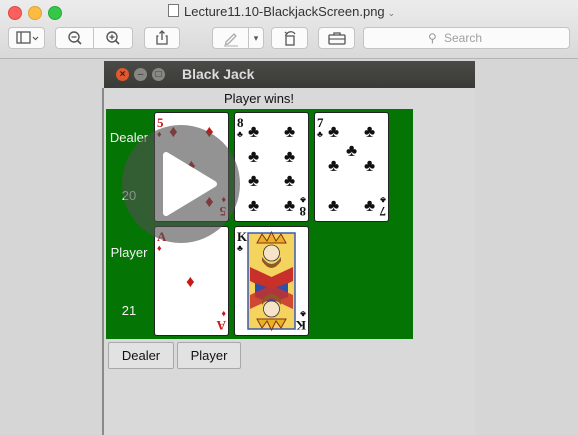  What do you see at coordinates (129, 252) in the screenshot?
I see `player-label: Player` at bounding box center [129, 252].